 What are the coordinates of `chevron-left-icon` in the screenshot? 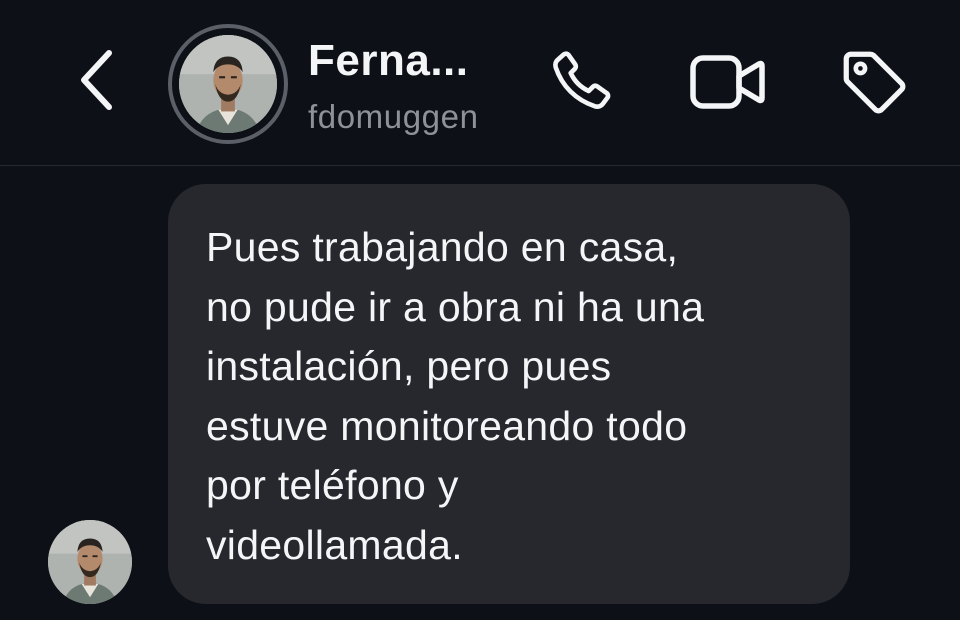 It's located at (96, 82).